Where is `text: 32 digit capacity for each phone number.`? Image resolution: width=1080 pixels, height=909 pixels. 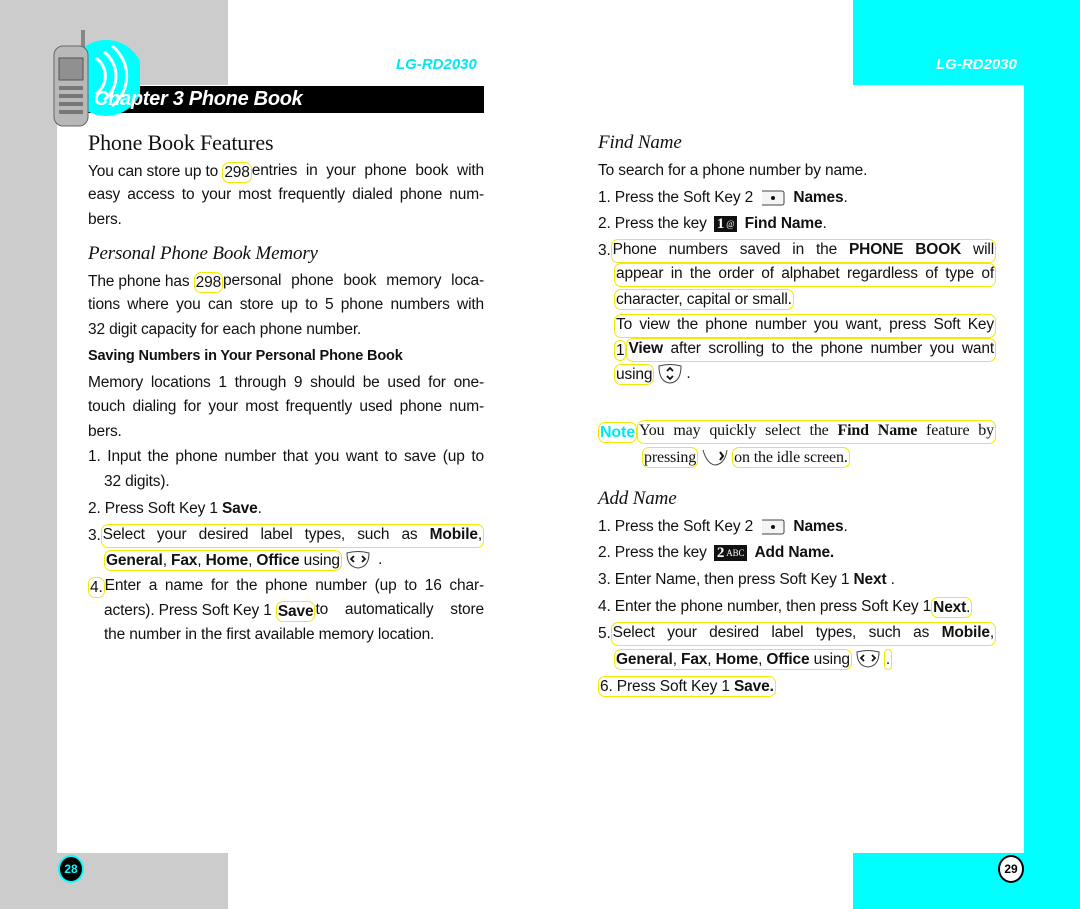 text: 32 digit capacity for each phone number. is located at coordinates (225, 329).